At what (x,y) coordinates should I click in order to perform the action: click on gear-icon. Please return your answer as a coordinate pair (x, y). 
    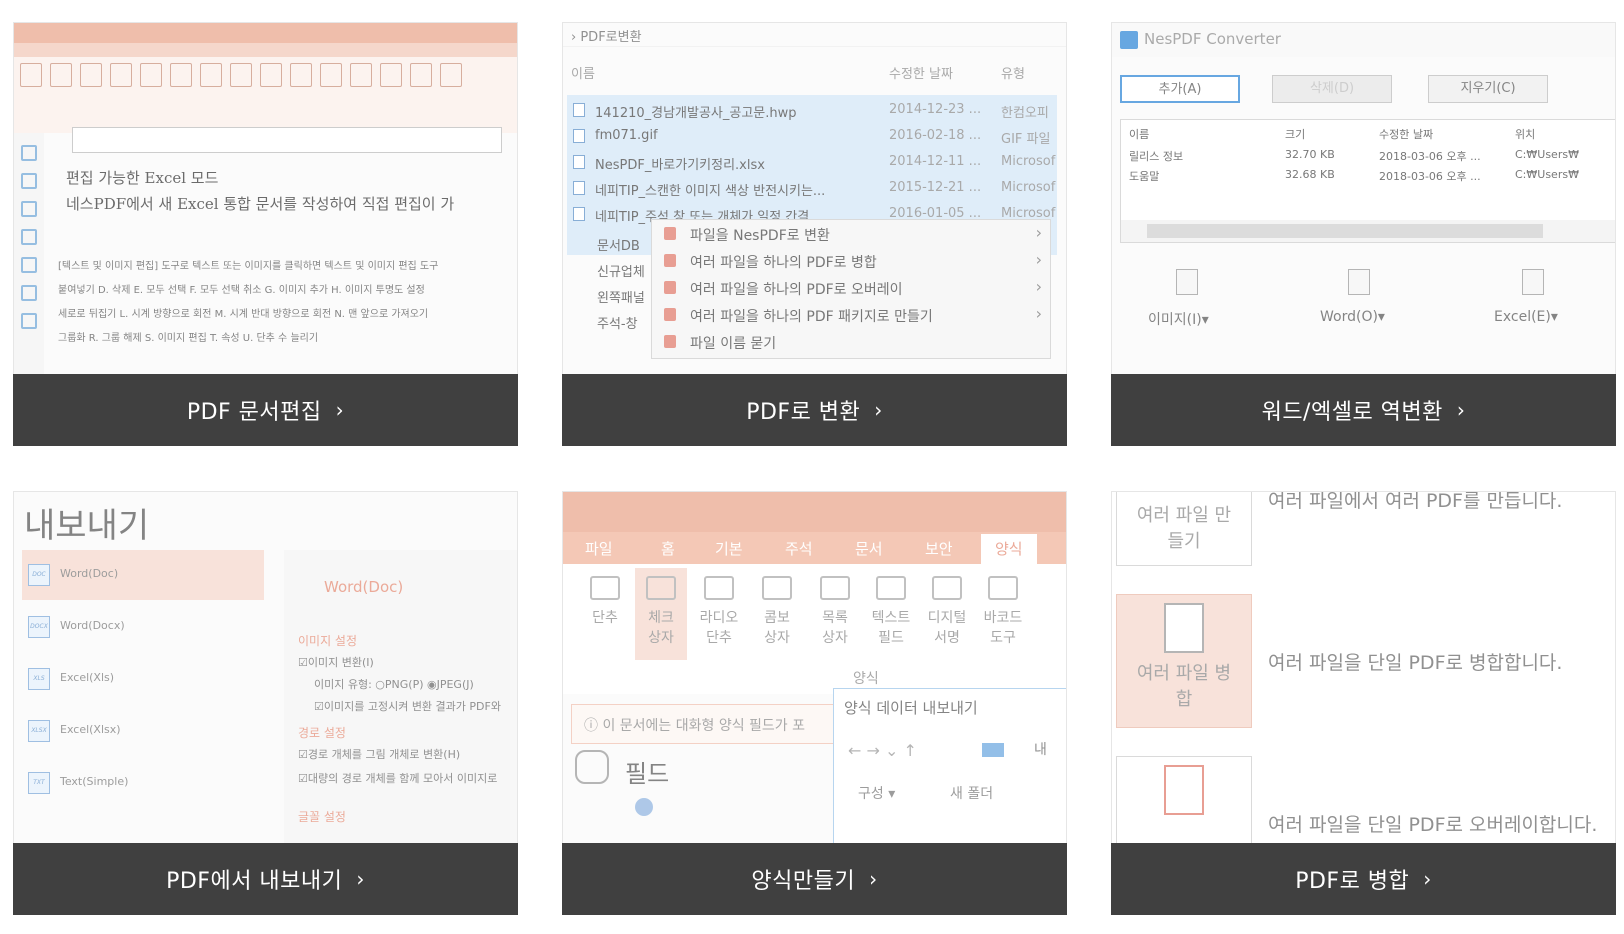
    Looking at the image, I should click on (644, 807).